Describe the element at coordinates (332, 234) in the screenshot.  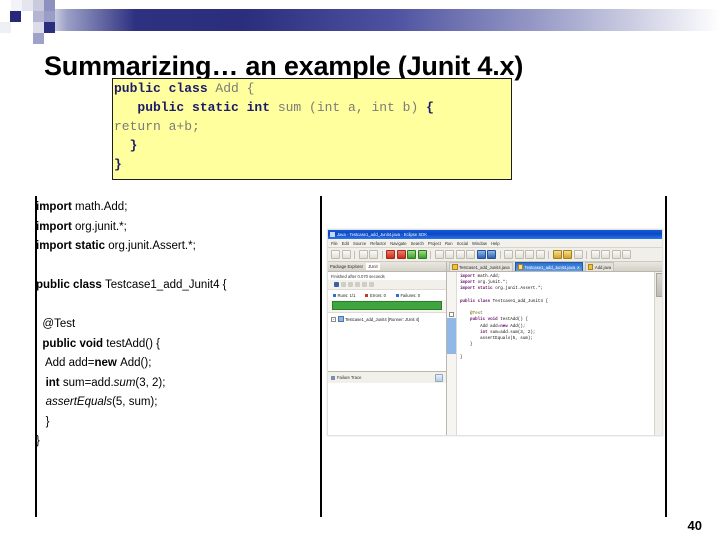
I see `eclipse-app-icon` at that location.